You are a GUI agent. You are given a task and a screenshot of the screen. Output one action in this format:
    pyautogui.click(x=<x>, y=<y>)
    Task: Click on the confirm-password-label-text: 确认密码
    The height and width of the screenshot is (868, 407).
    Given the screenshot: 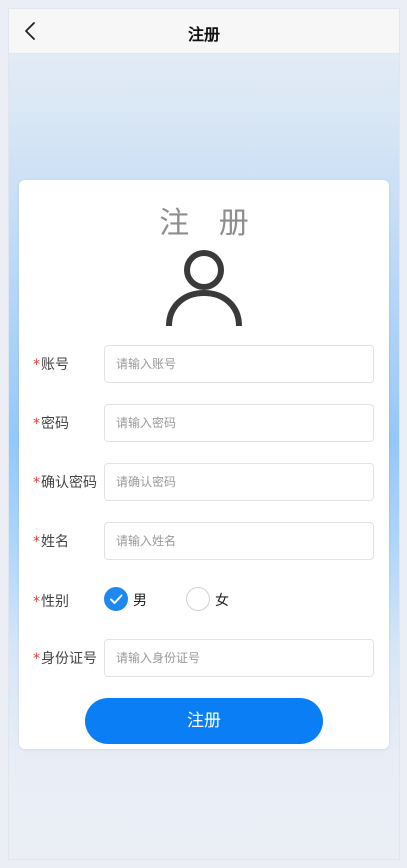 What is the action you would take?
    pyautogui.click(x=69, y=483)
    